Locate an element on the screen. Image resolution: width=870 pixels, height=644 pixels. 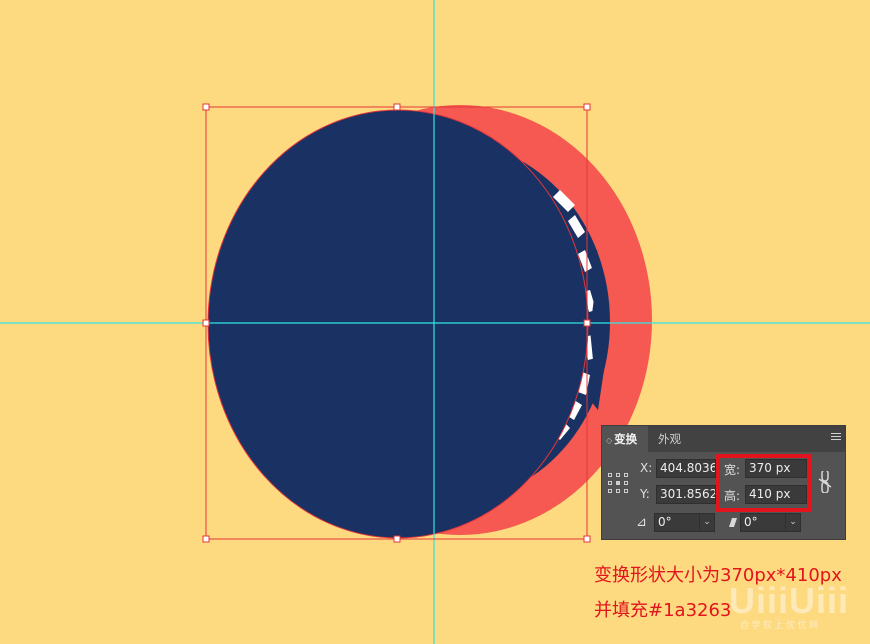
width-height-highlight is located at coordinates (764, 483).